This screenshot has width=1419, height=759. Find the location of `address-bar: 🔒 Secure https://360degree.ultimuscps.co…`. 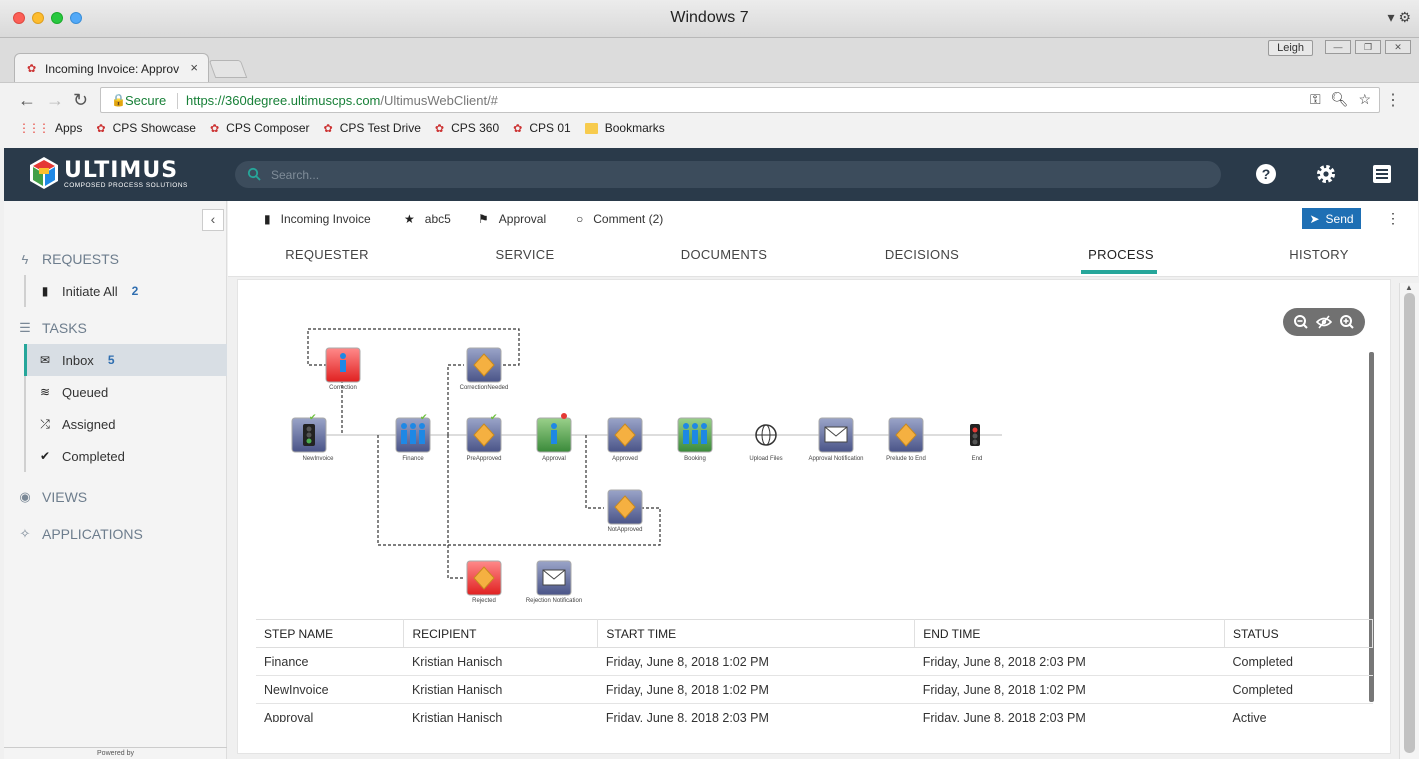

address-bar: 🔒 Secure https://360degree.ultimuscps.co… is located at coordinates (740, 100).